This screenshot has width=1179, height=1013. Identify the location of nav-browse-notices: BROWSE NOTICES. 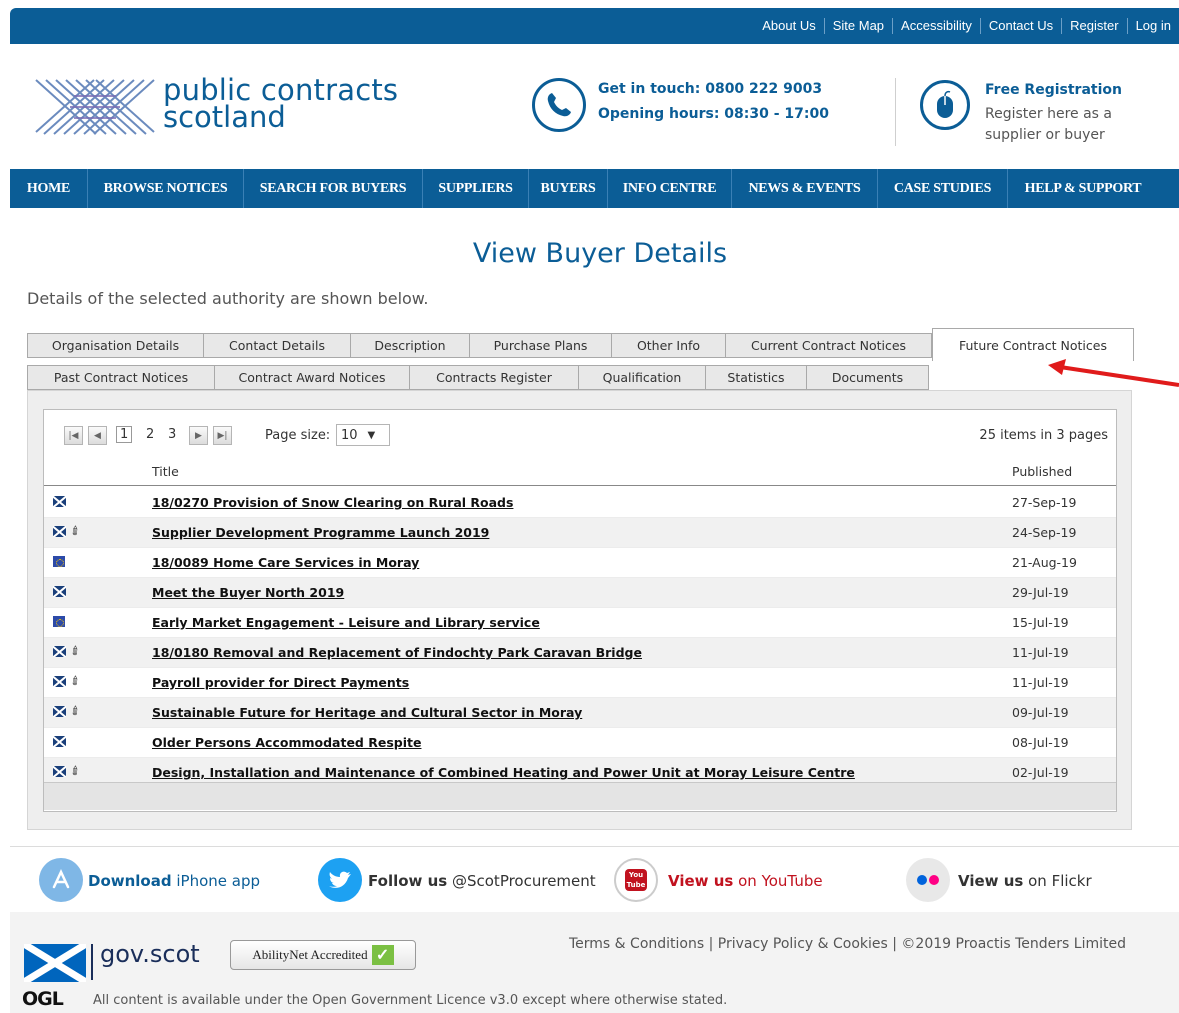
(166, 188).